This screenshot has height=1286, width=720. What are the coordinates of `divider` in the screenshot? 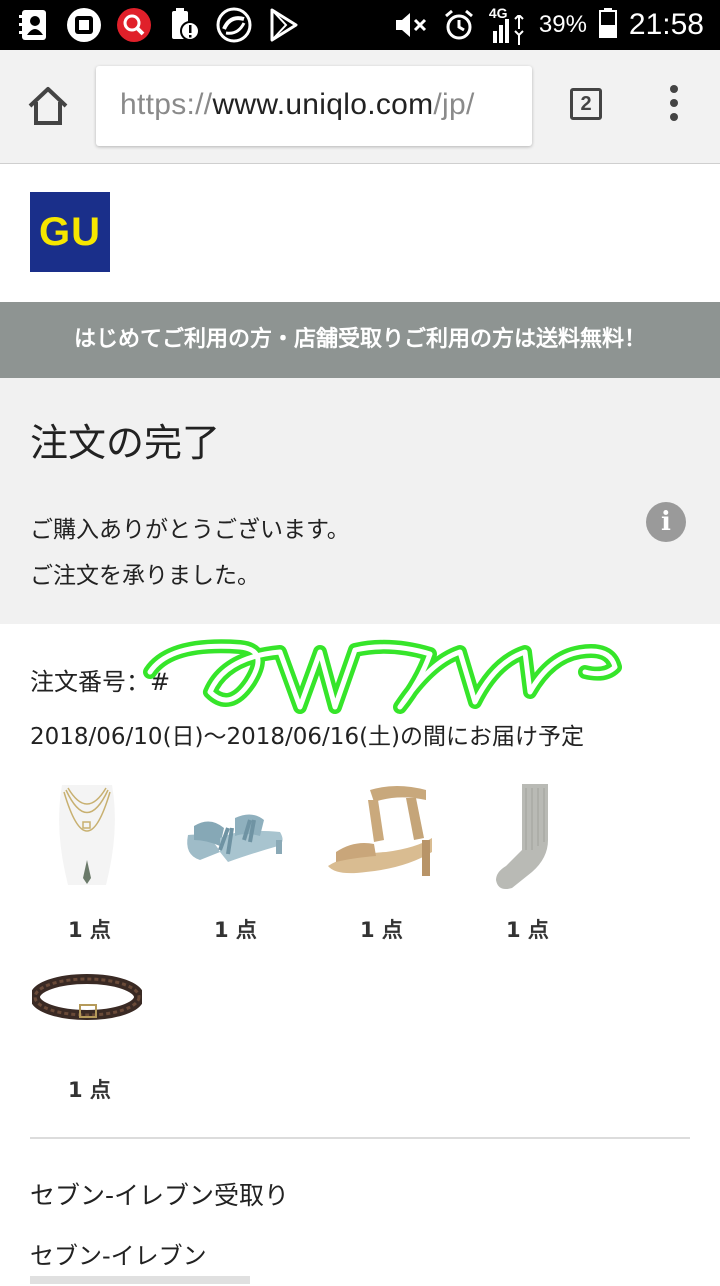 It's located at (360, 1138).